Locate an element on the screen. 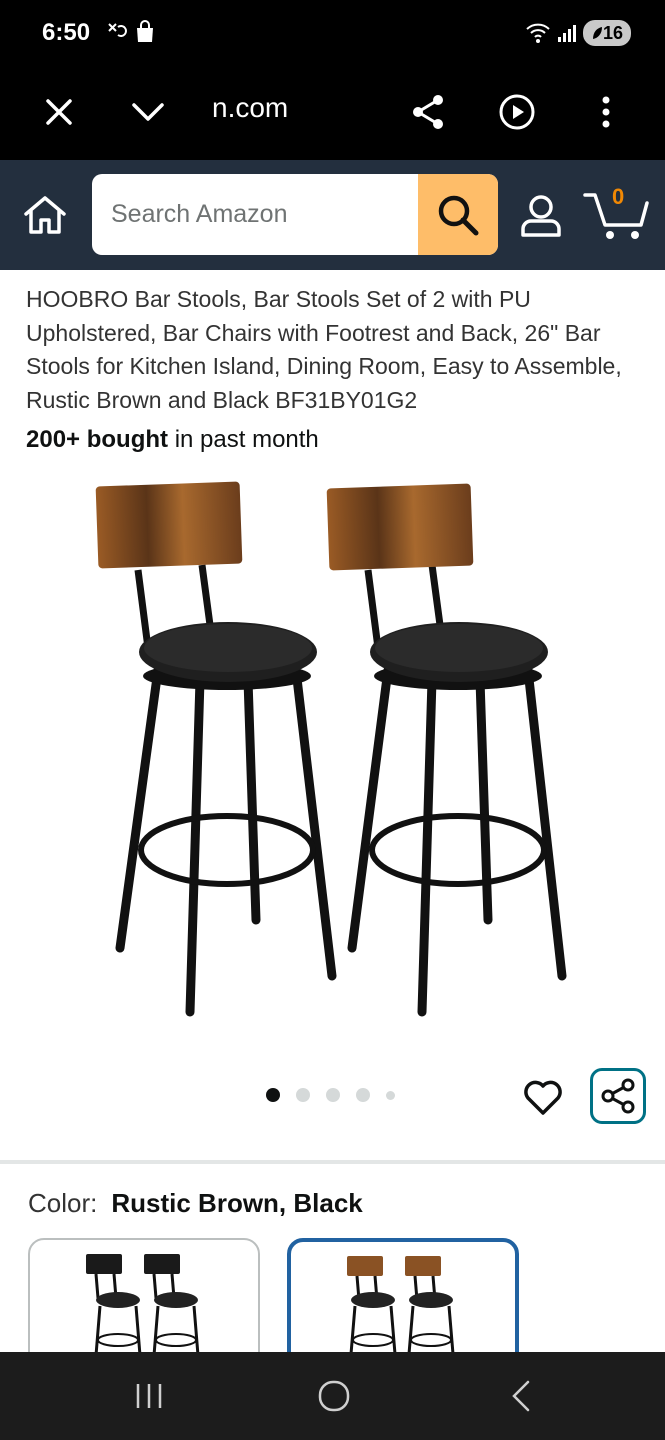 The image size is (665, 1440). search-icon is located at coordinates (458, 215).